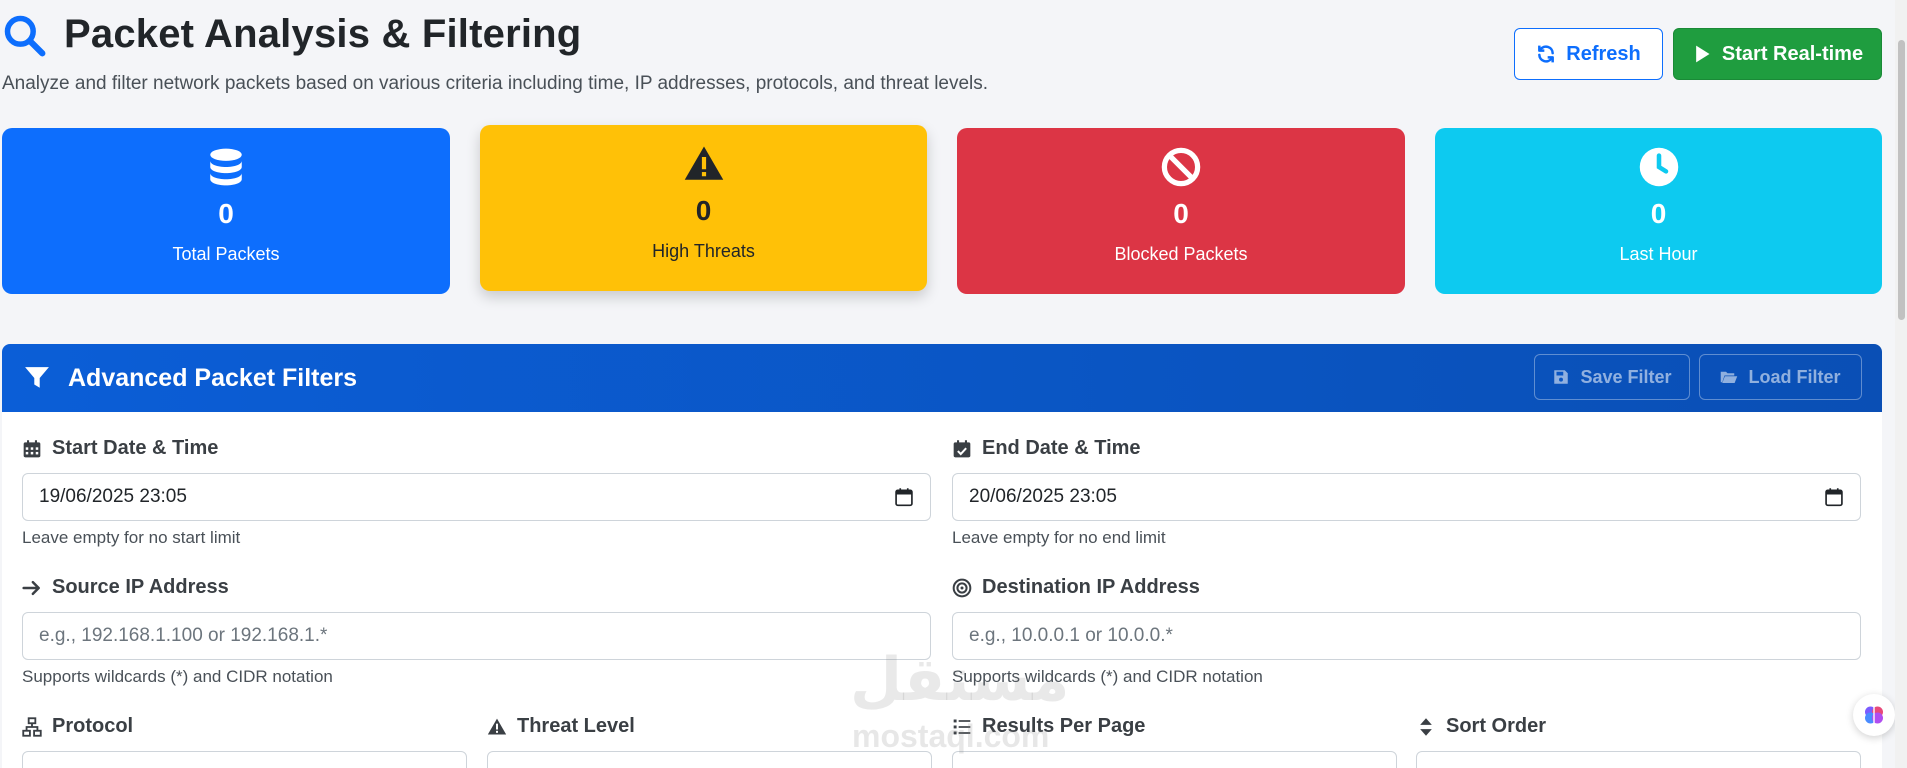 Image resolution: width=1907 pixels, height=768 pixels. I want to click on sort-order-select, so click(1638, 759).